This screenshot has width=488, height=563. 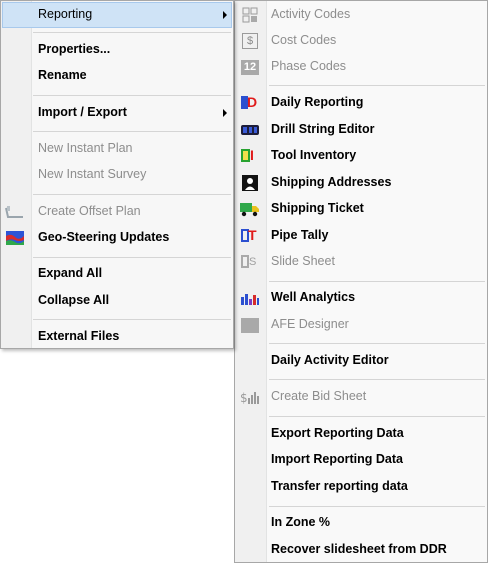 I want to click on menu-item-label: Drill String Editor, so click(x=323, y=129).